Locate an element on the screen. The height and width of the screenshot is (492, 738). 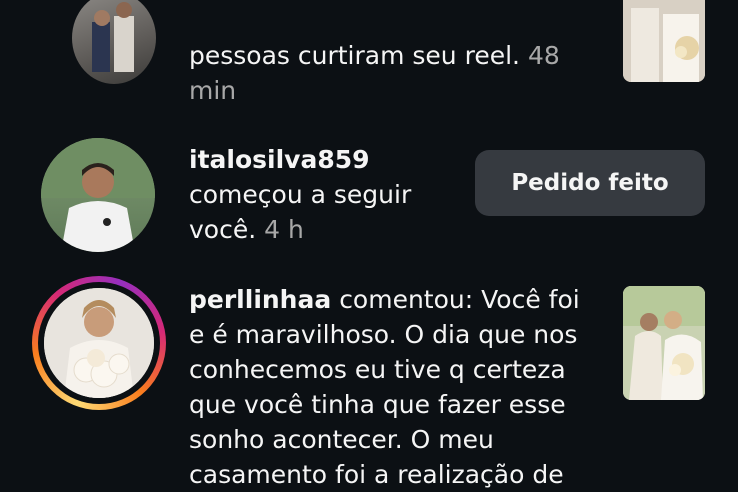
notification-time-unit: min is located at coordinates (213, 90).